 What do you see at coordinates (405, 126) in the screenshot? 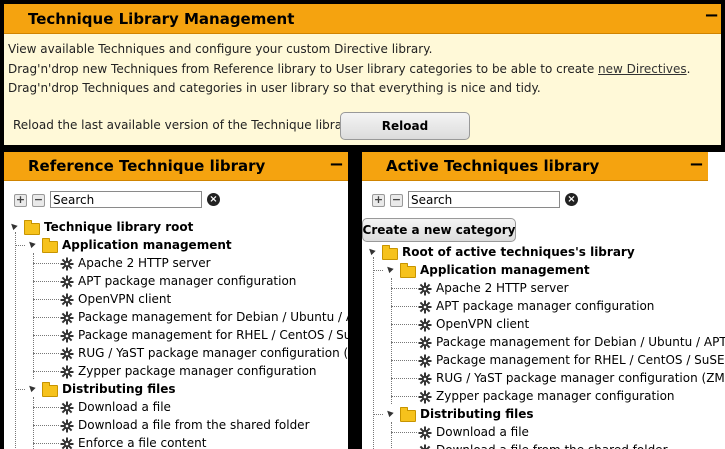
I see `reload-button: Reload` at bounding box center [405, 126].